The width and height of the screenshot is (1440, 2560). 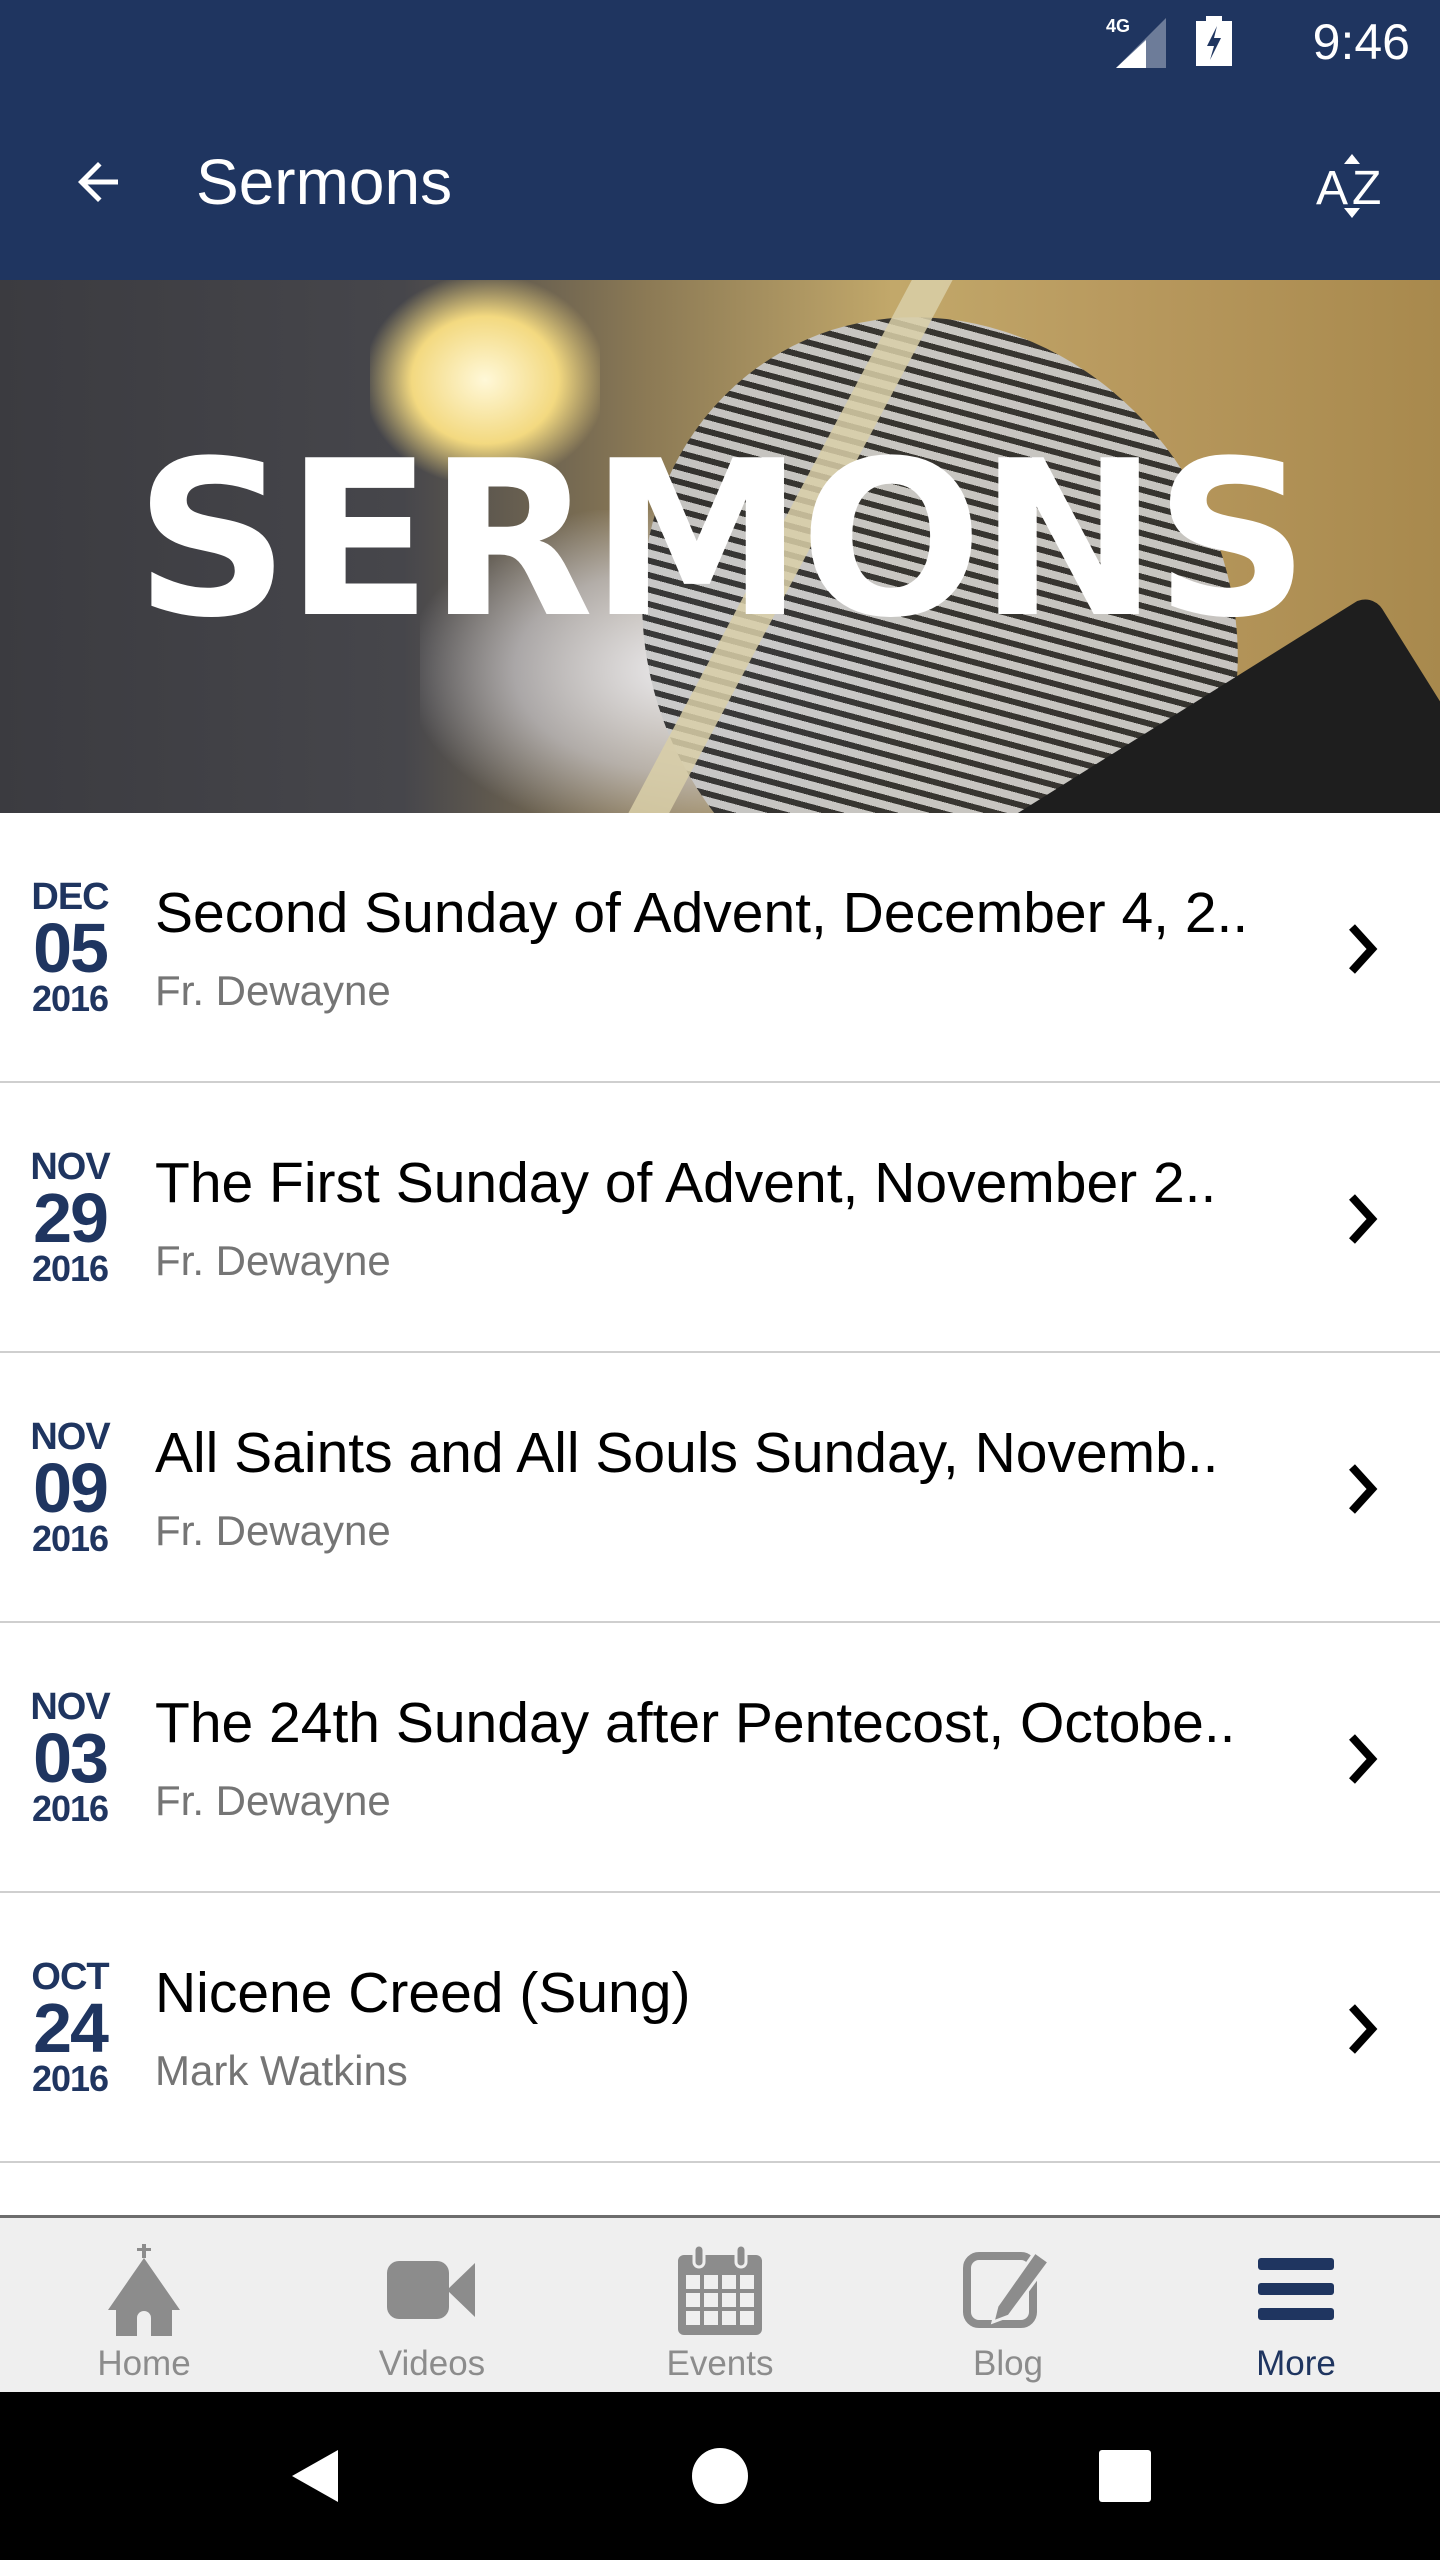 What do you see at coordinates (423, 1993) in the screenshot?
I see `sermon-title: Nicene Creed (Sung)` at bounding box center [423, 1993].